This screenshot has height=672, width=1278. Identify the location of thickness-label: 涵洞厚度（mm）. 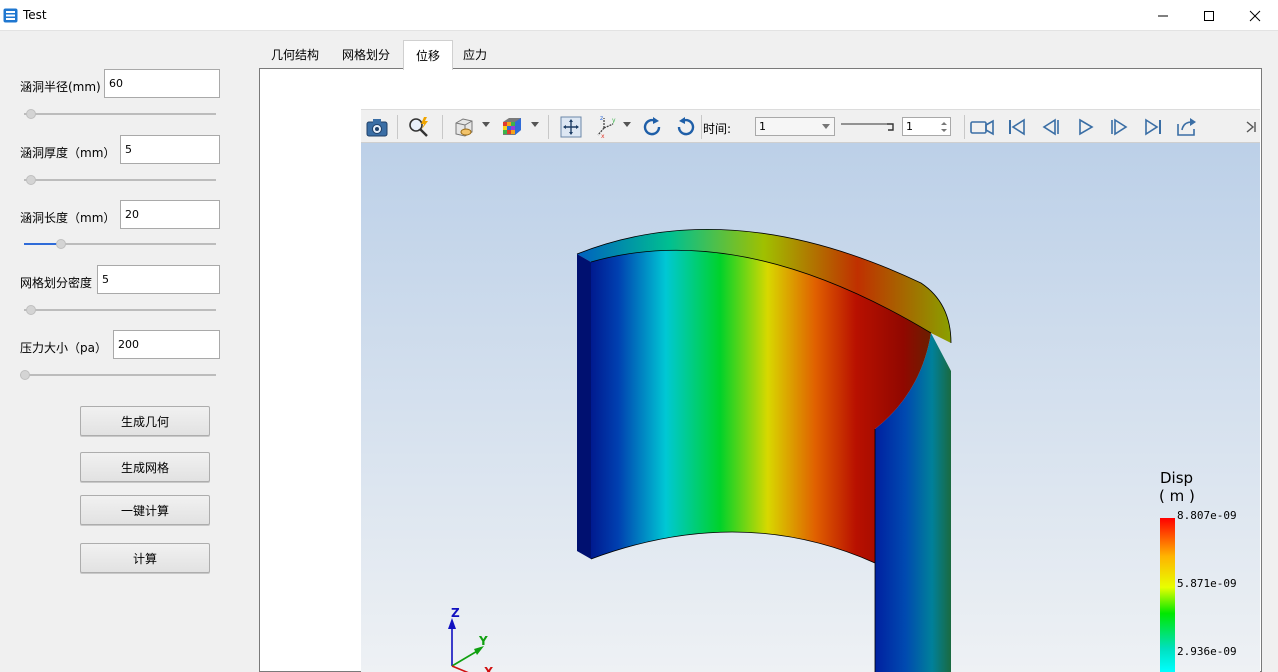
(68, 153).